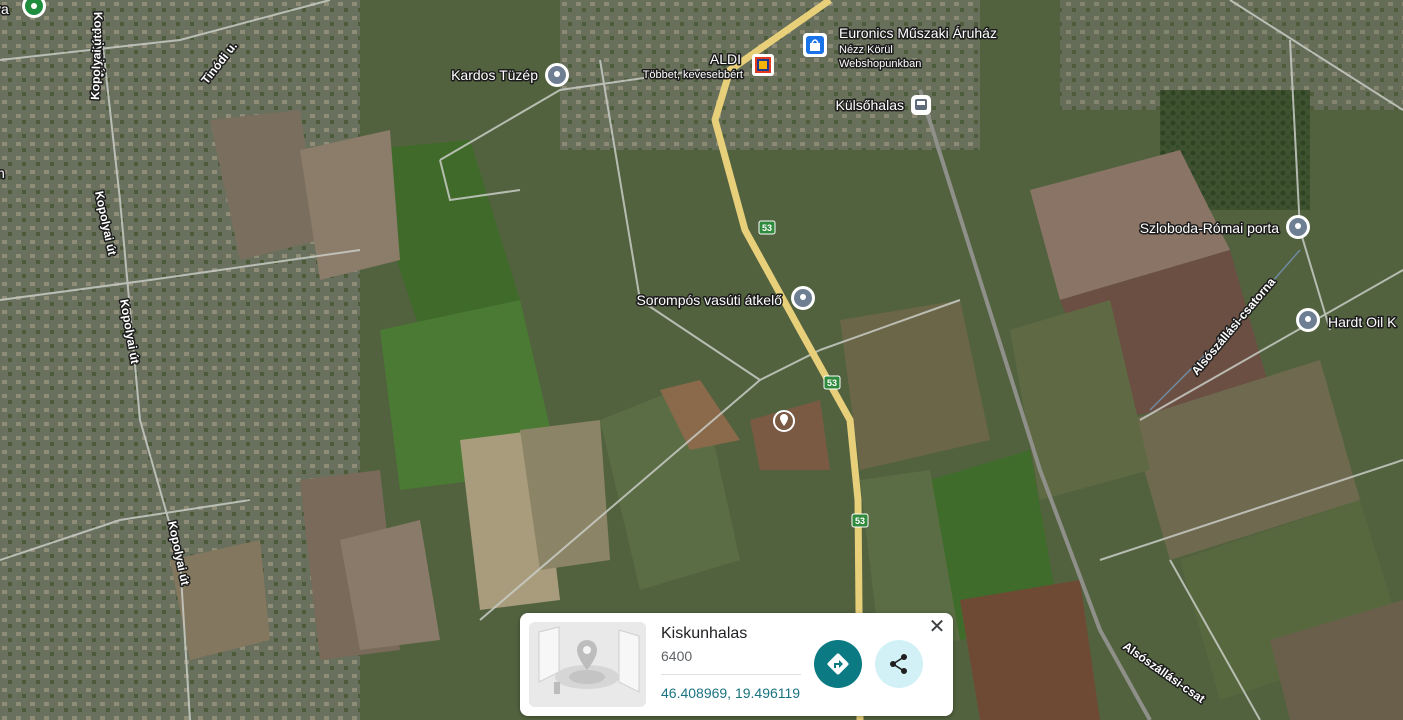 The width and height of the screenshot is (1403, 720). I want to click on share-icon, so click(898, 664).